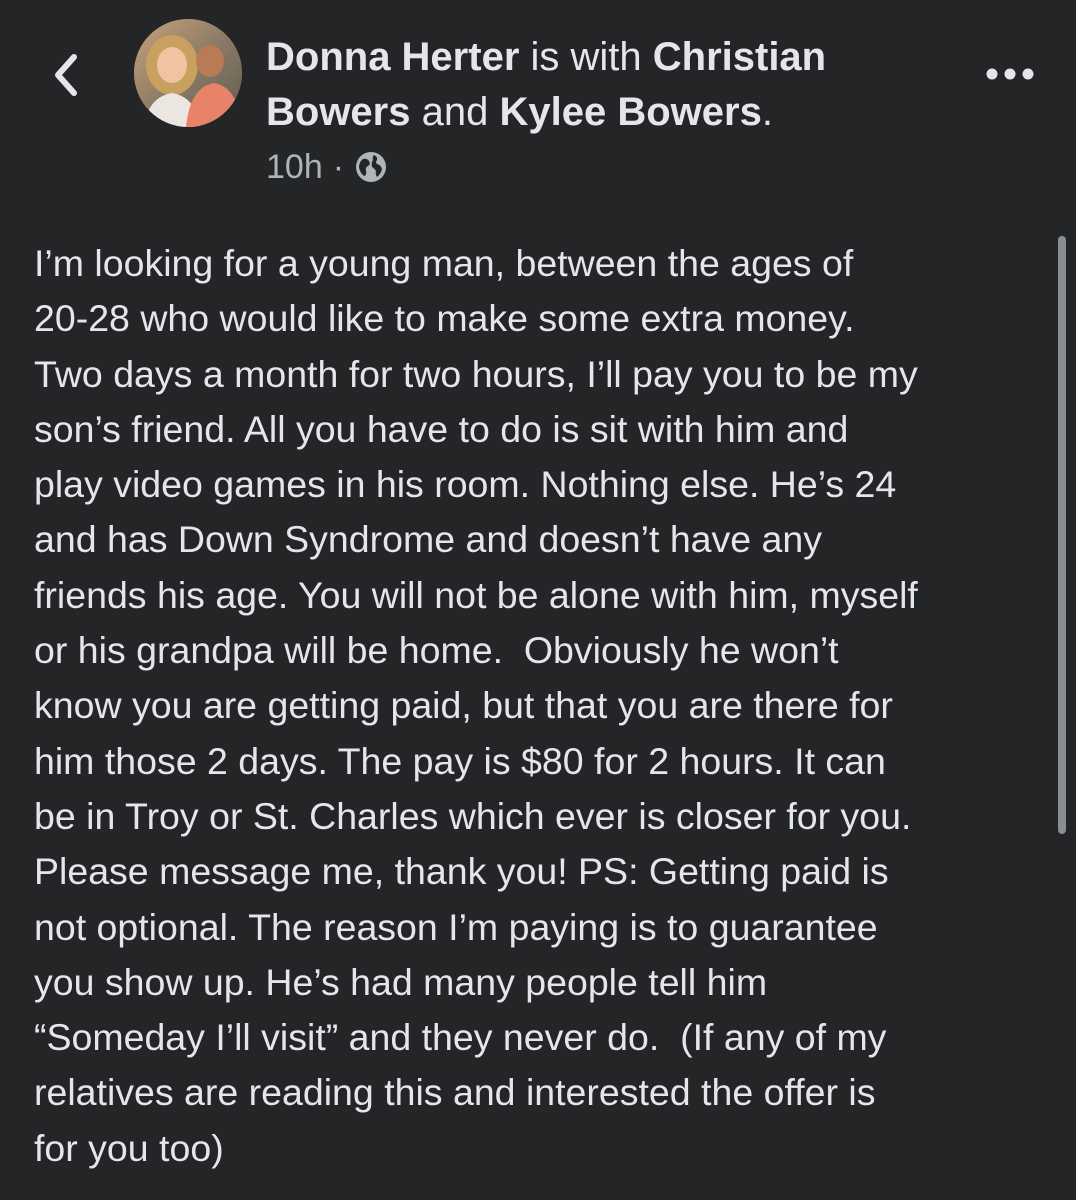 Image resolution: width=1076 pixels, height=1200 pixels. Describe the element at coordinates (767, 112) in the screenshot. I see `end-punctuation: .` at that location.